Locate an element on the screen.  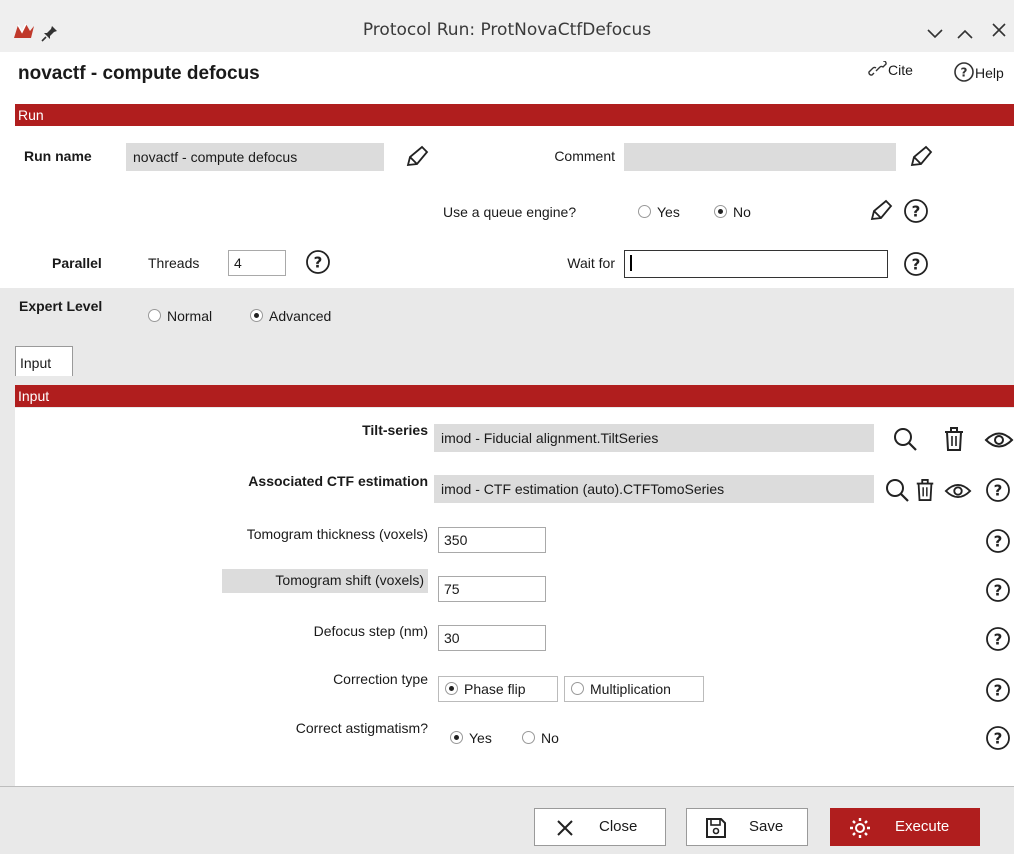
close-window-button is located at coordinates (999, 32).